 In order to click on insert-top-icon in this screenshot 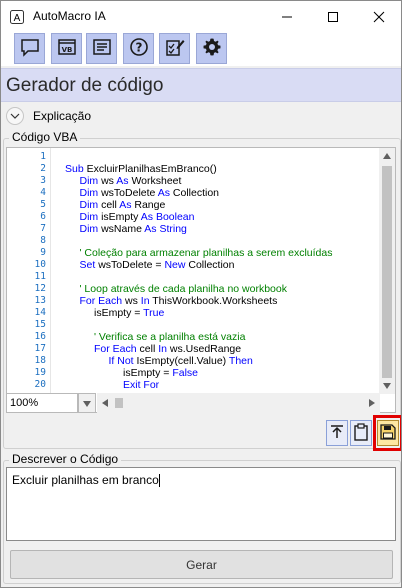, I will do `click(337, 433)`.